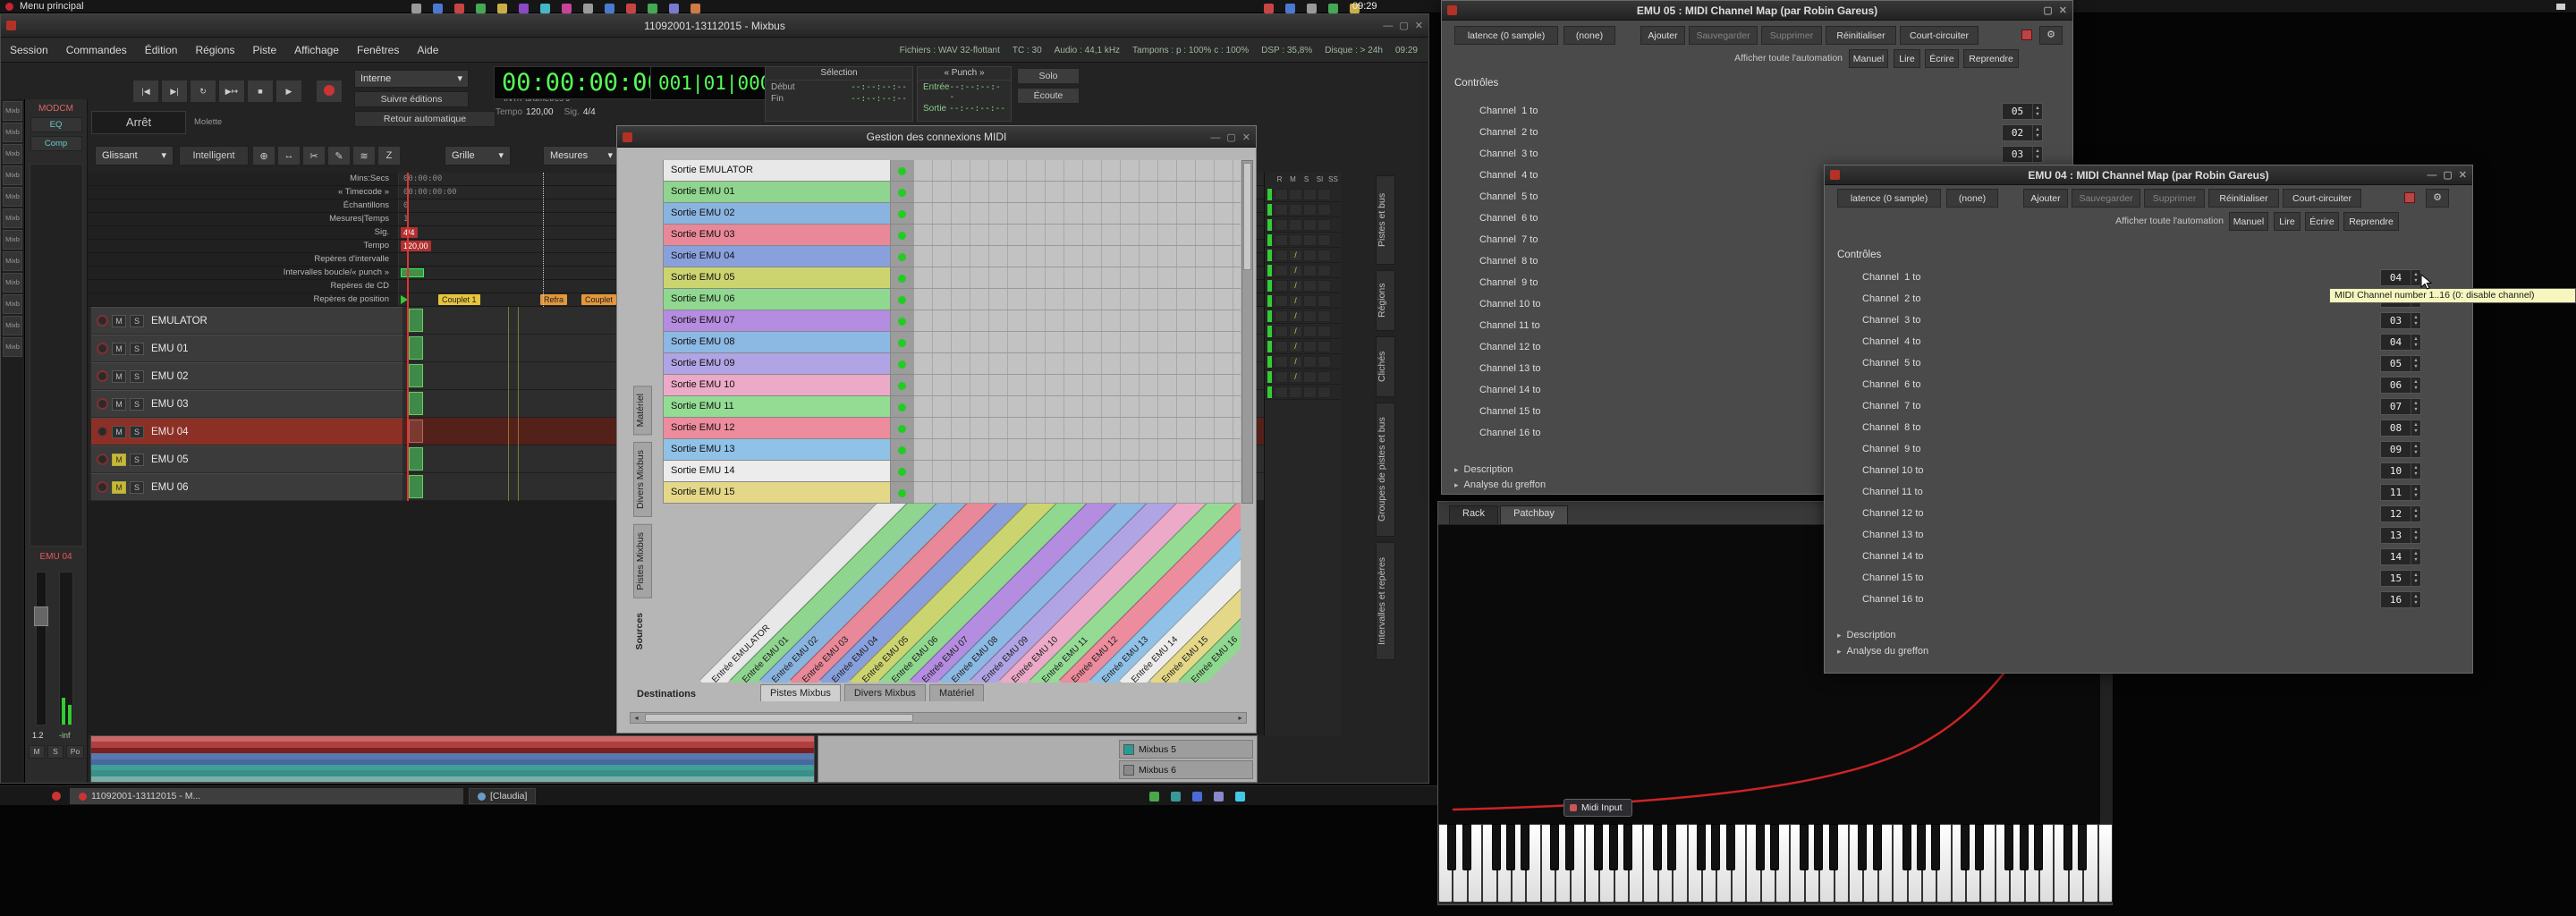  Describe the element at coordinates (2560, 7) in the screenshot. I see `panel-corner-widget` at that location.